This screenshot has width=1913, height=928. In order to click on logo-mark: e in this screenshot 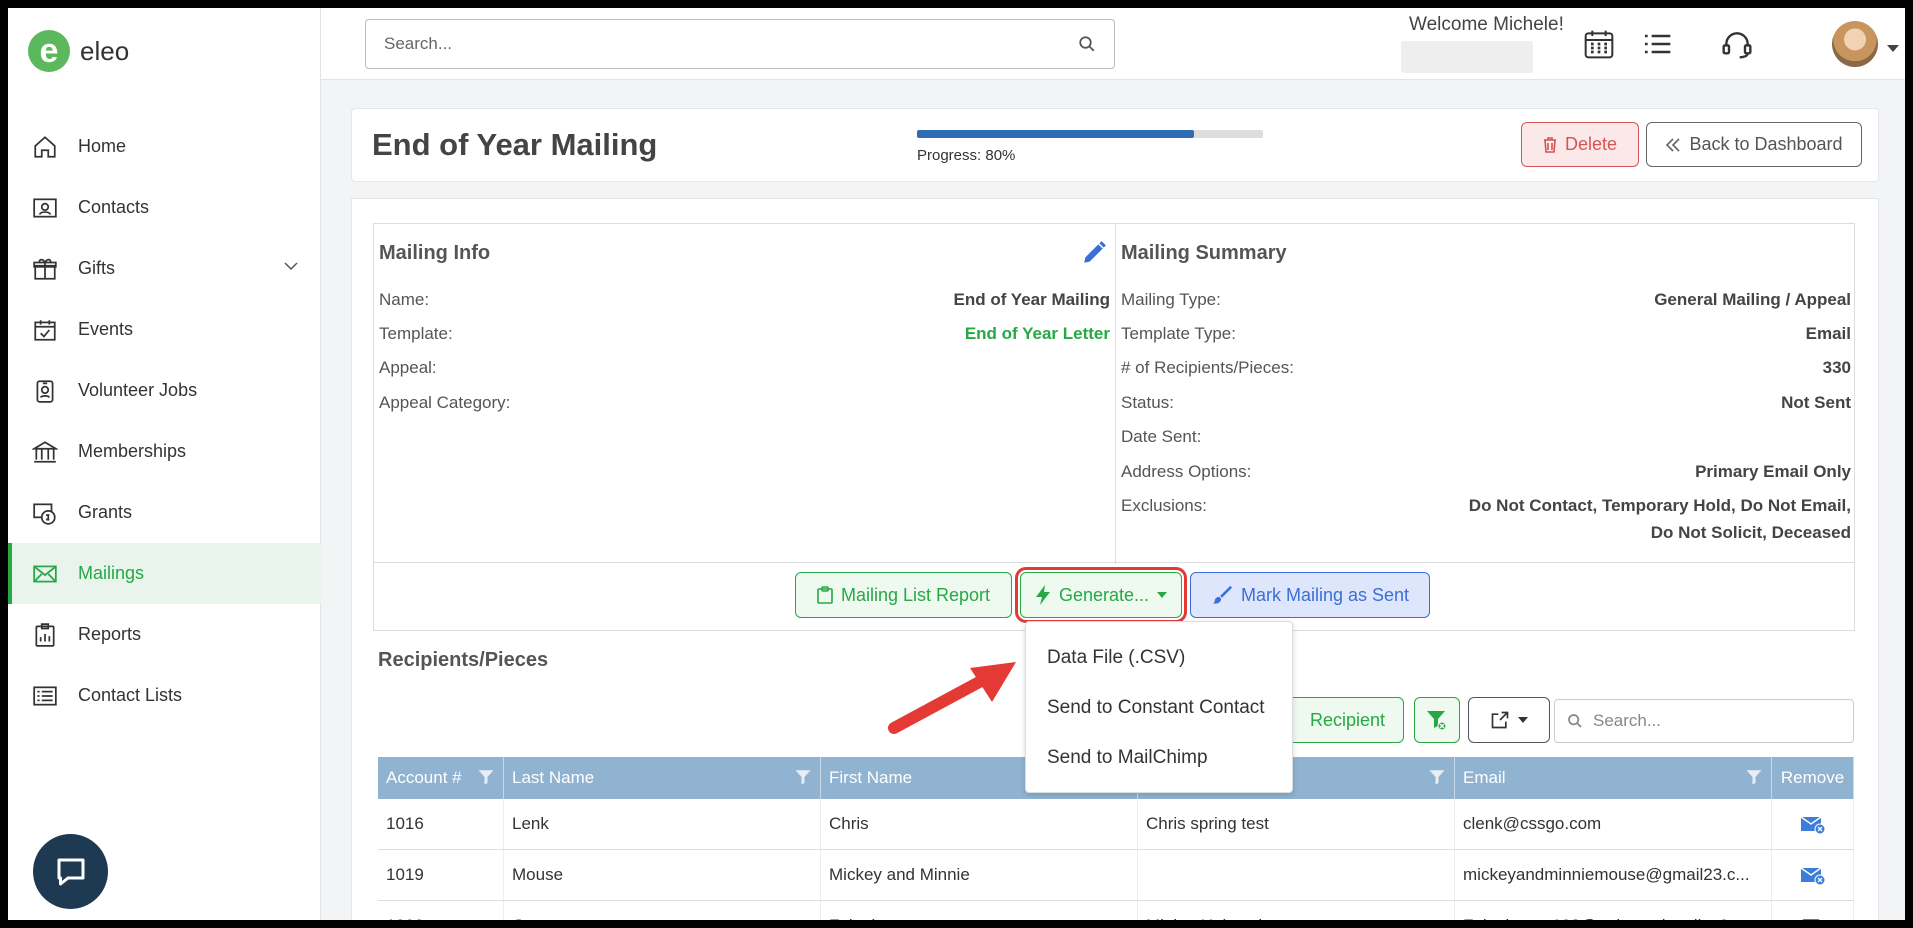, I will do `click(49, 51)`.